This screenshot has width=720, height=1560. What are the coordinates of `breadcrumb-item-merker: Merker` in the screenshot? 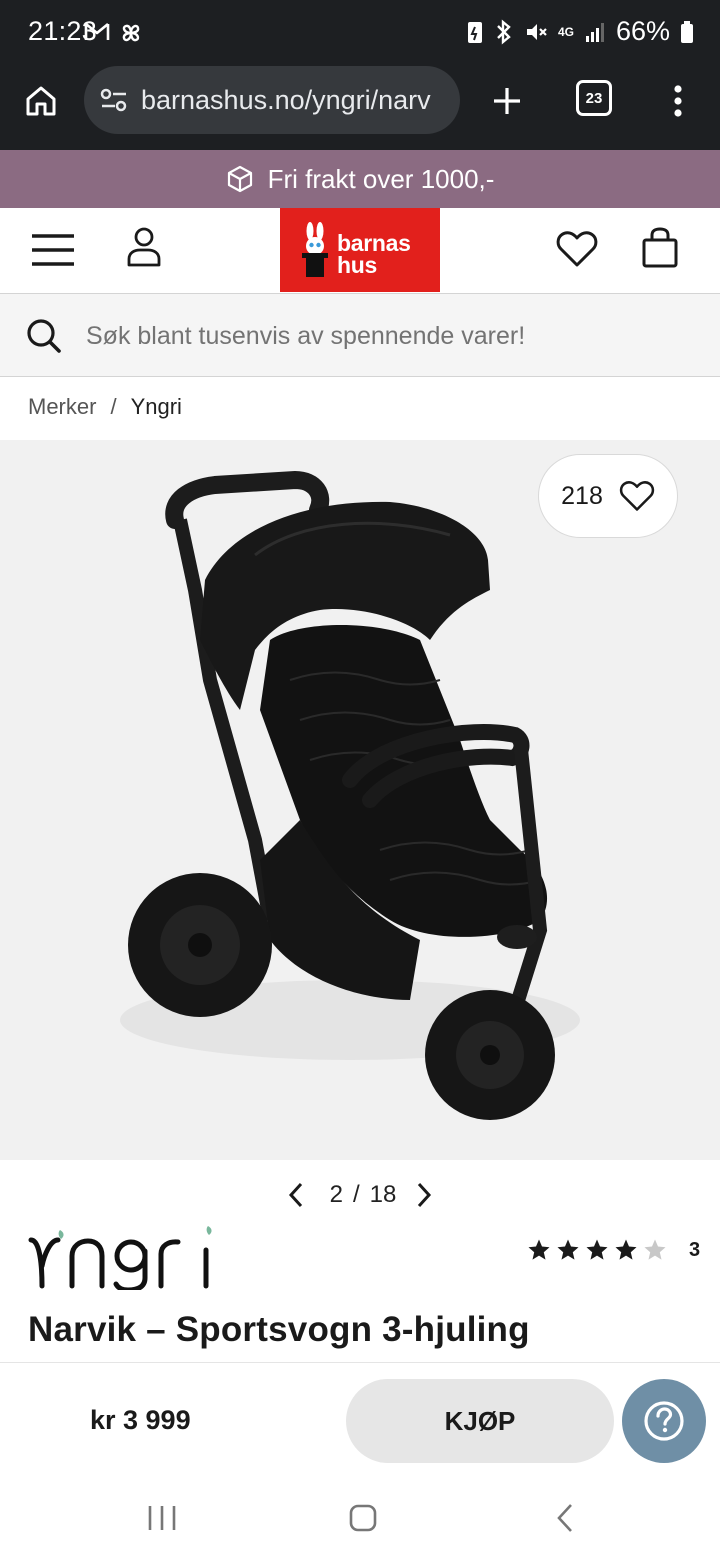 It's located at (62, 407).